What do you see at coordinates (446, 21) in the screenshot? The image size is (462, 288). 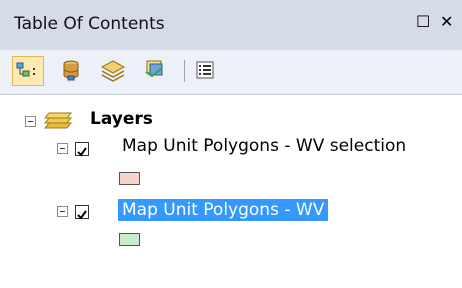 I see `close-button: ✕` at bounding box center [446, 21].